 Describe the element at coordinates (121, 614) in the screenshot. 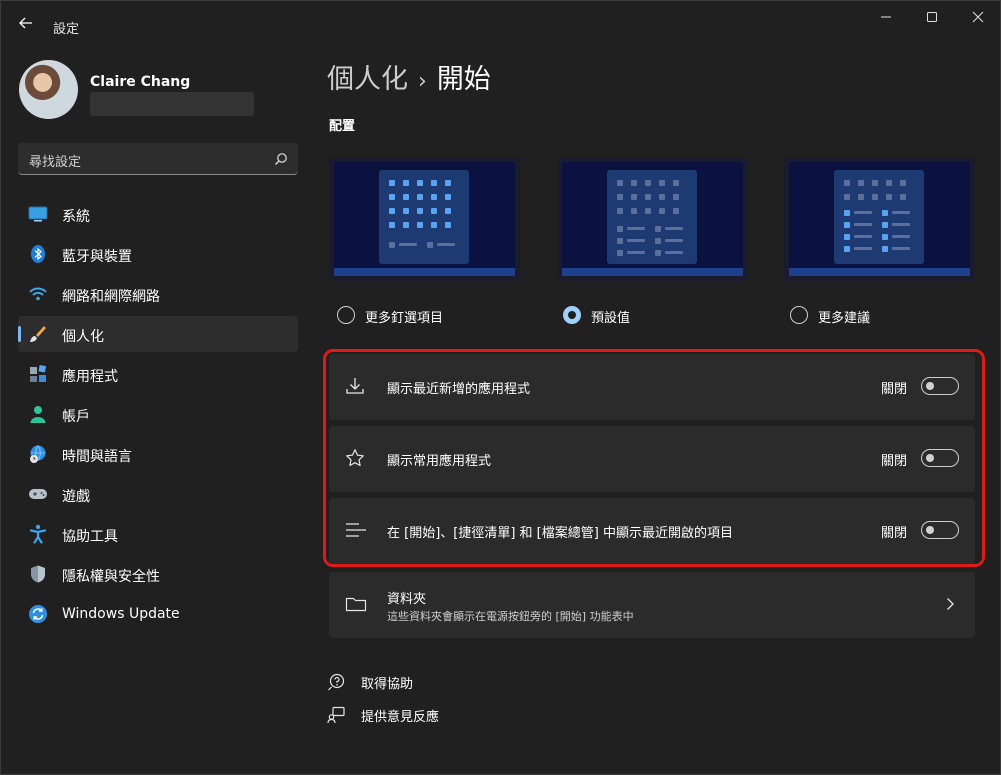

I see `sidebar-item-label: Windows Update` at that location.